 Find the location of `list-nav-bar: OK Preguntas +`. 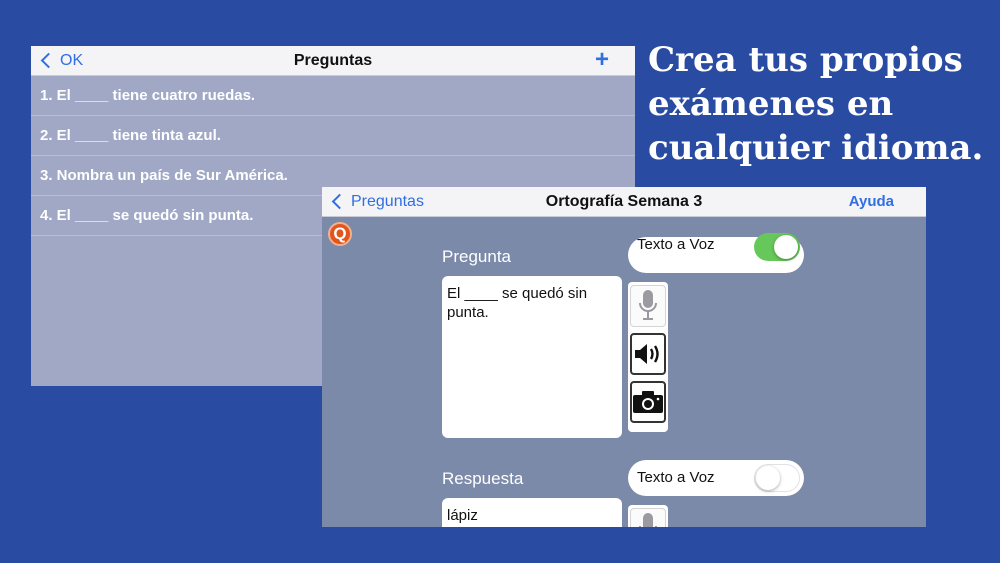

list-nav-bar: OK Preguntas + is located at coordinates (333, 61).